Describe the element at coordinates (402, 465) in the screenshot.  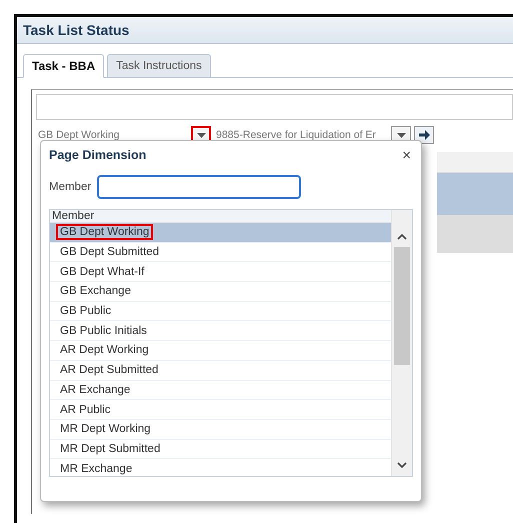
I see `chevron-down-icon` at that location.